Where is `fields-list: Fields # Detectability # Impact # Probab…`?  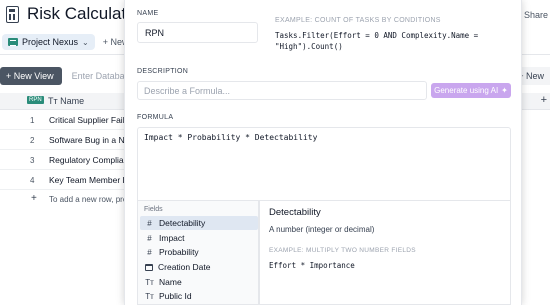 fields-list: Fields # Detectability # Impact # Probab… is located at coordinates (198, 253).